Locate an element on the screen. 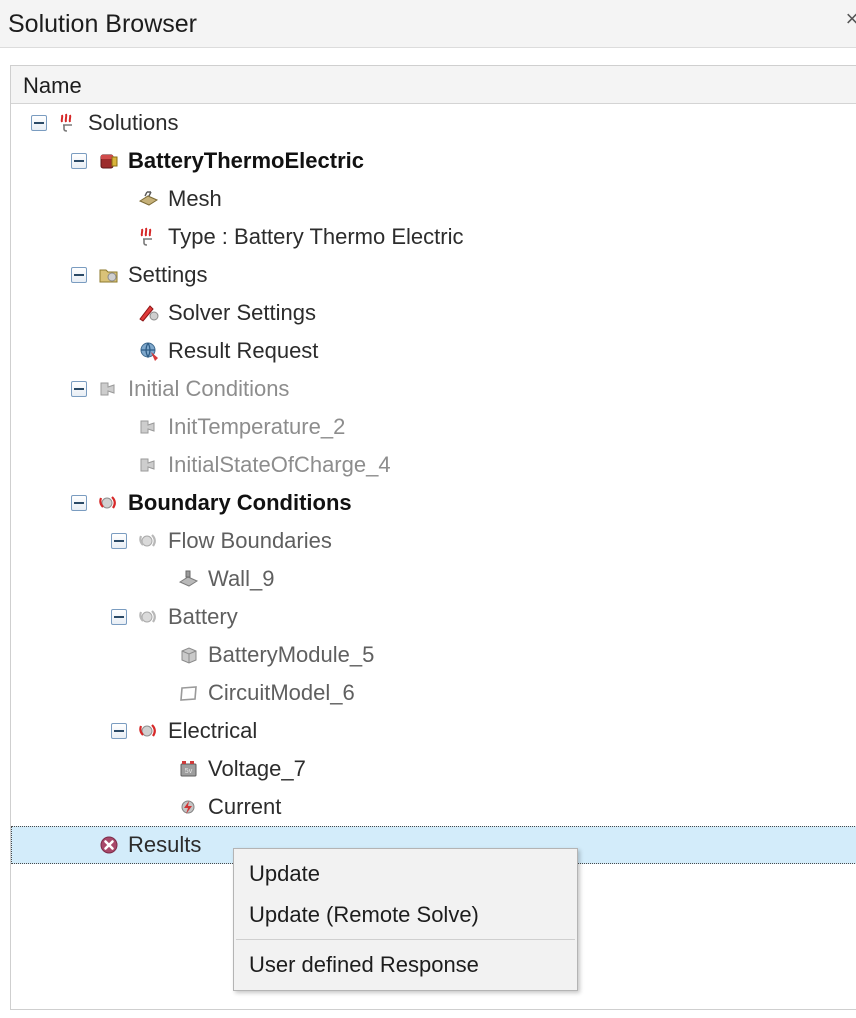 The height and width of the screenshot is (1018, 856). tree-row: BatteryModule_5 is located at coordinates (433, 655).